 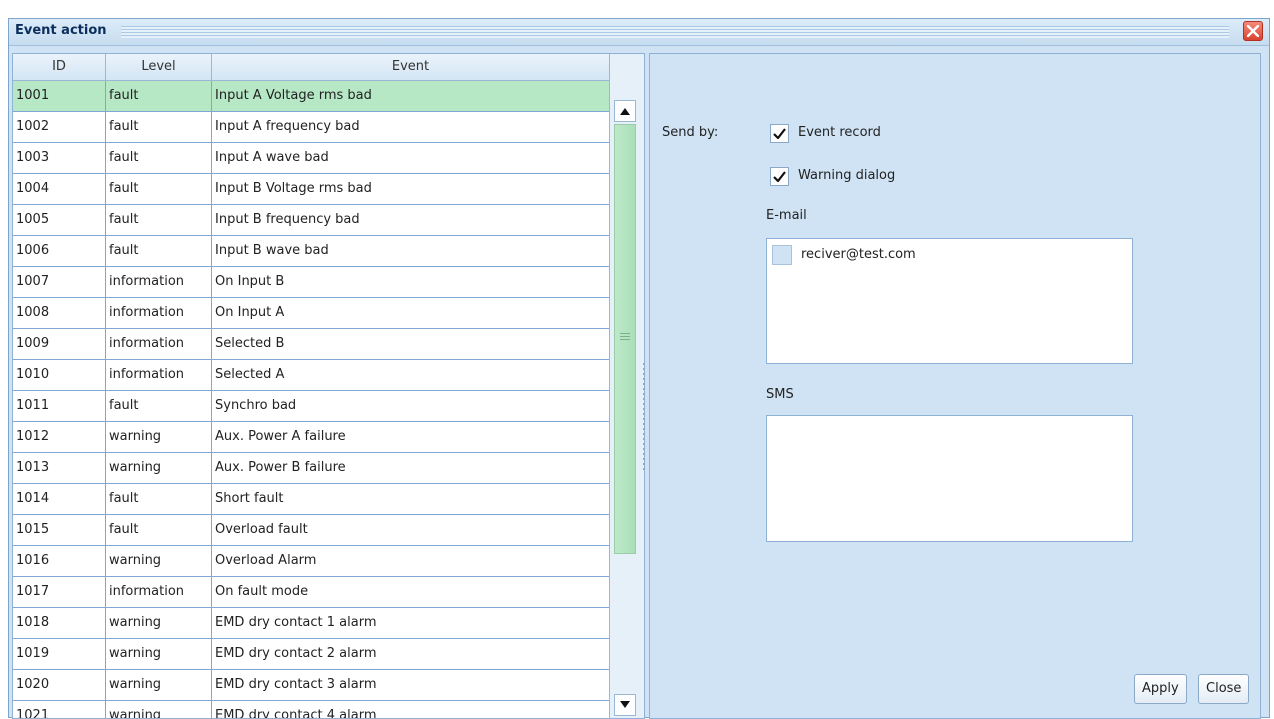 What do you see at coordinates (59, 406) in the screenshot?
I see `cell-id: 1011` at bounding box center [59, 406].